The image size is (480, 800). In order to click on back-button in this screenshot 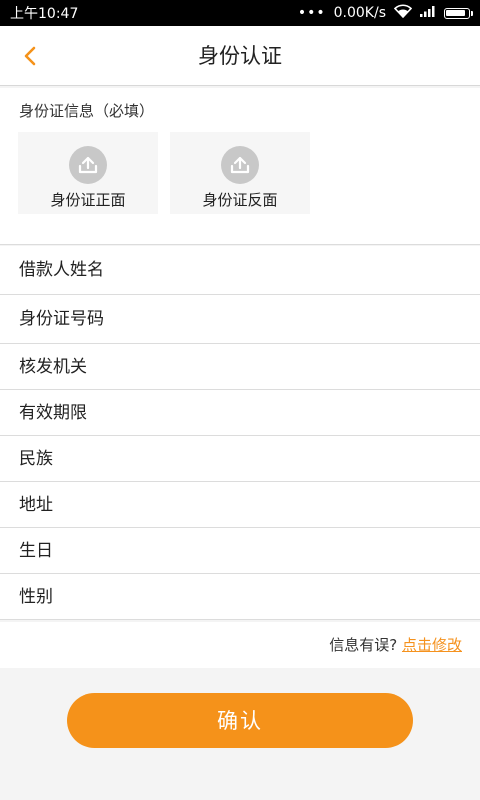, I will do `click(30, 56)`.